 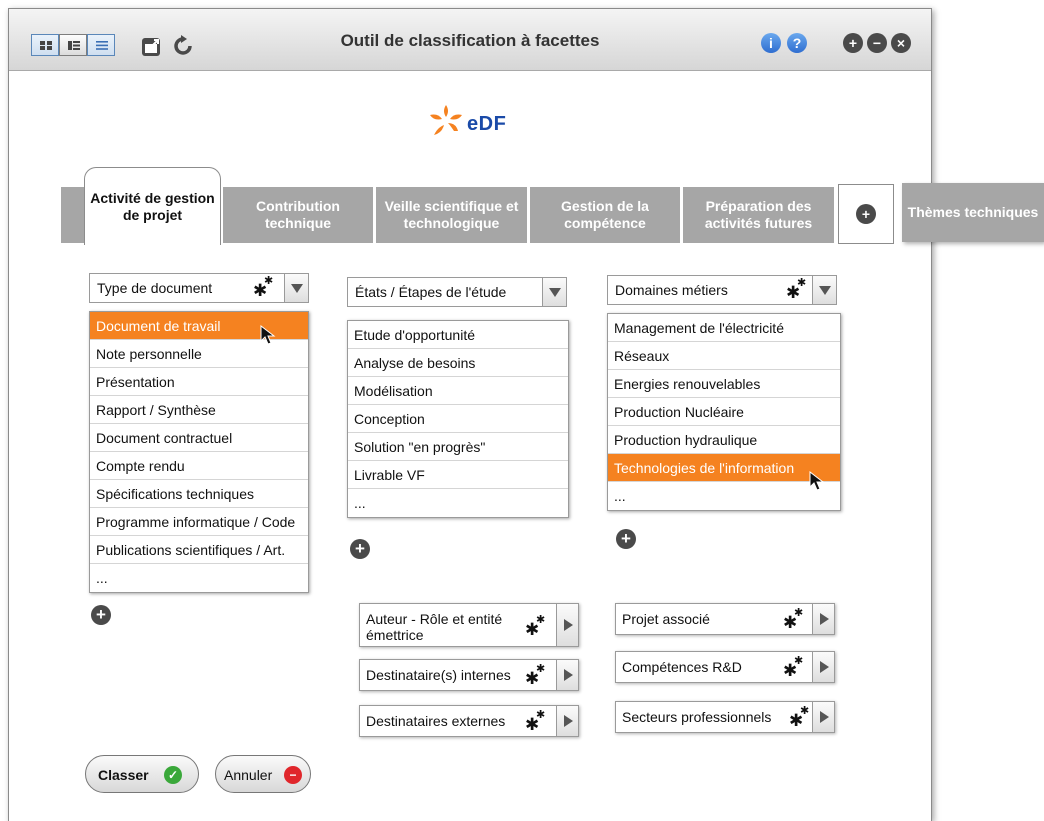 I want to click on list-item: Programme informatique / Code, so click(x=199, y=522).